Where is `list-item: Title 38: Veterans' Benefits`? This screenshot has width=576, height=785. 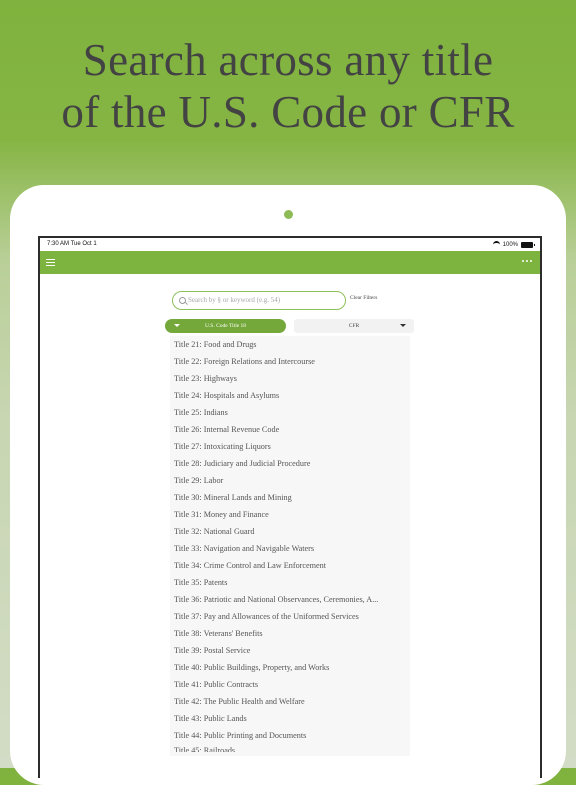
list-item: Title 38: Veterans' Benefits is located at coordinates (290, 633).